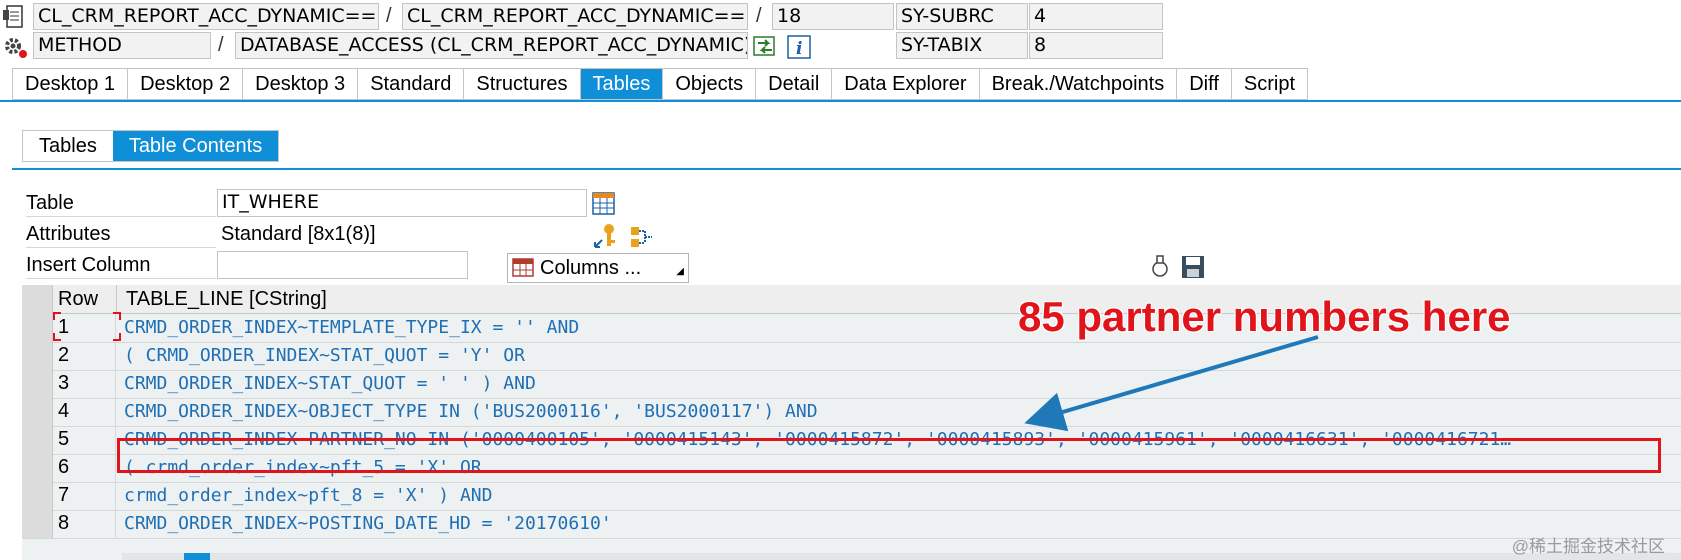  What do you see at coordinates (1588, 546) in the screenshot?
I see `watermark: @稀土掘金技术社区` at bounding box center [1588, 546].